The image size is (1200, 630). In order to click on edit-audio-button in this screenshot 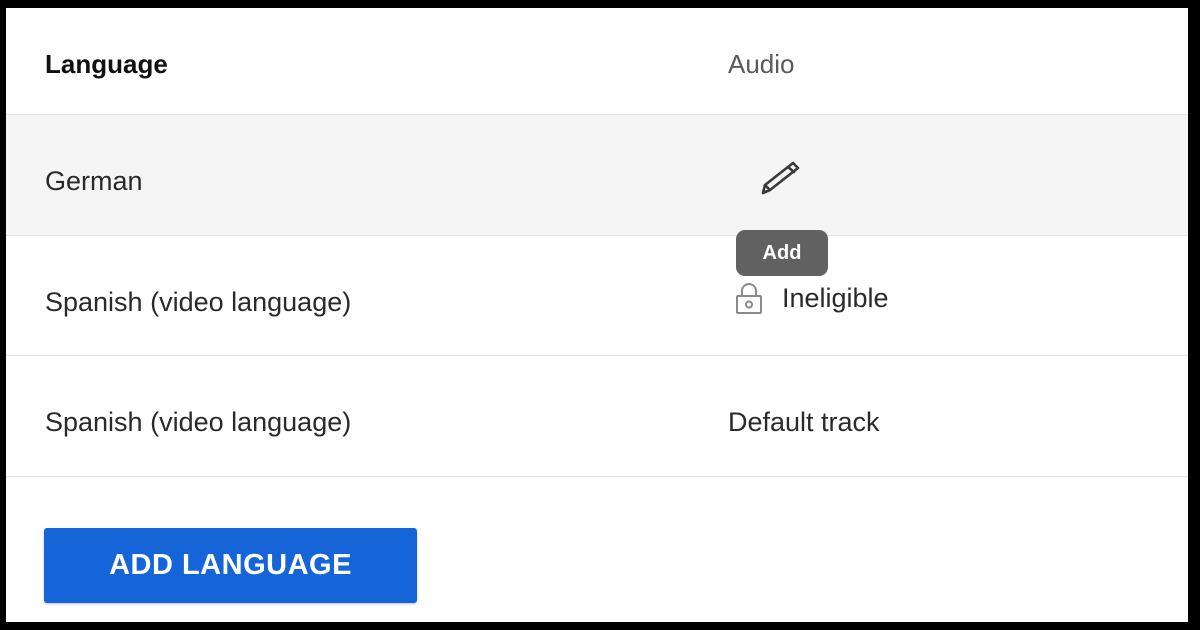, I will do `click(780, 182)`.